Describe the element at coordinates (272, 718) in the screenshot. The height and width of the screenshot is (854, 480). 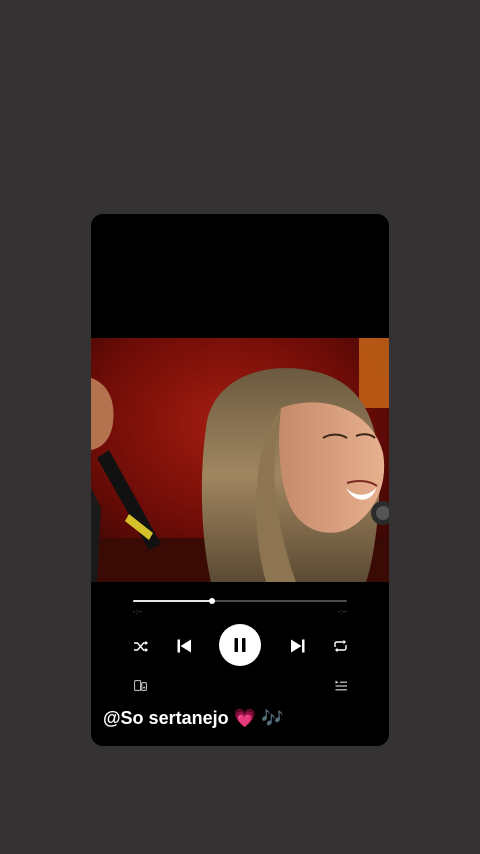
I see `music-notes-emoji: 🎶` at that location.